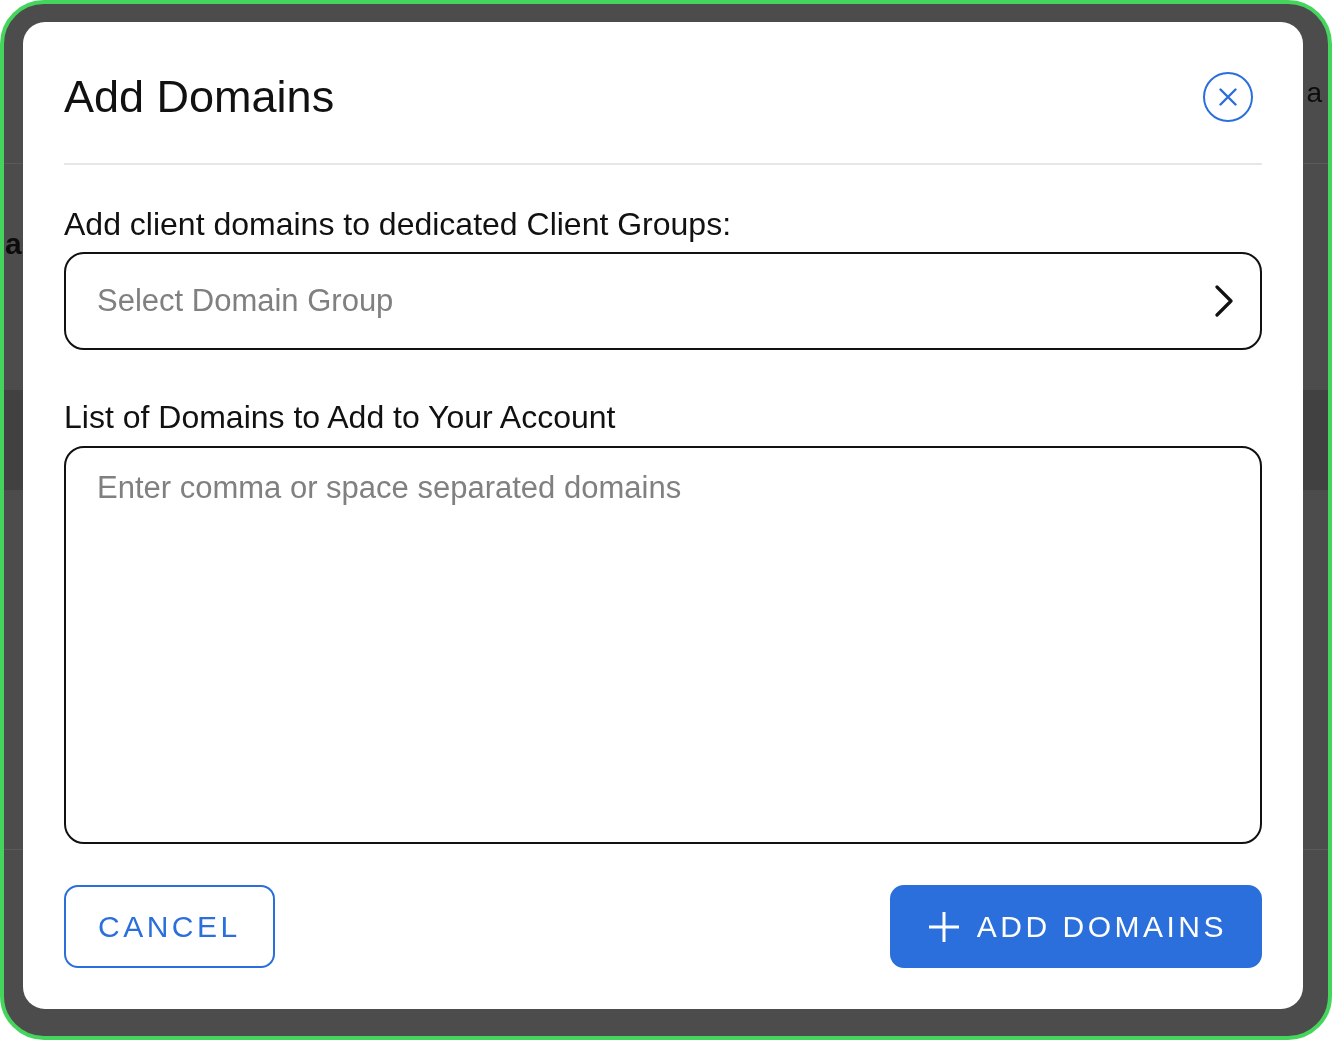  Describe the element at coordinates (1075, 926) in the screenshot. I see `add-domains-button: ADD DOMAINS` at that location.